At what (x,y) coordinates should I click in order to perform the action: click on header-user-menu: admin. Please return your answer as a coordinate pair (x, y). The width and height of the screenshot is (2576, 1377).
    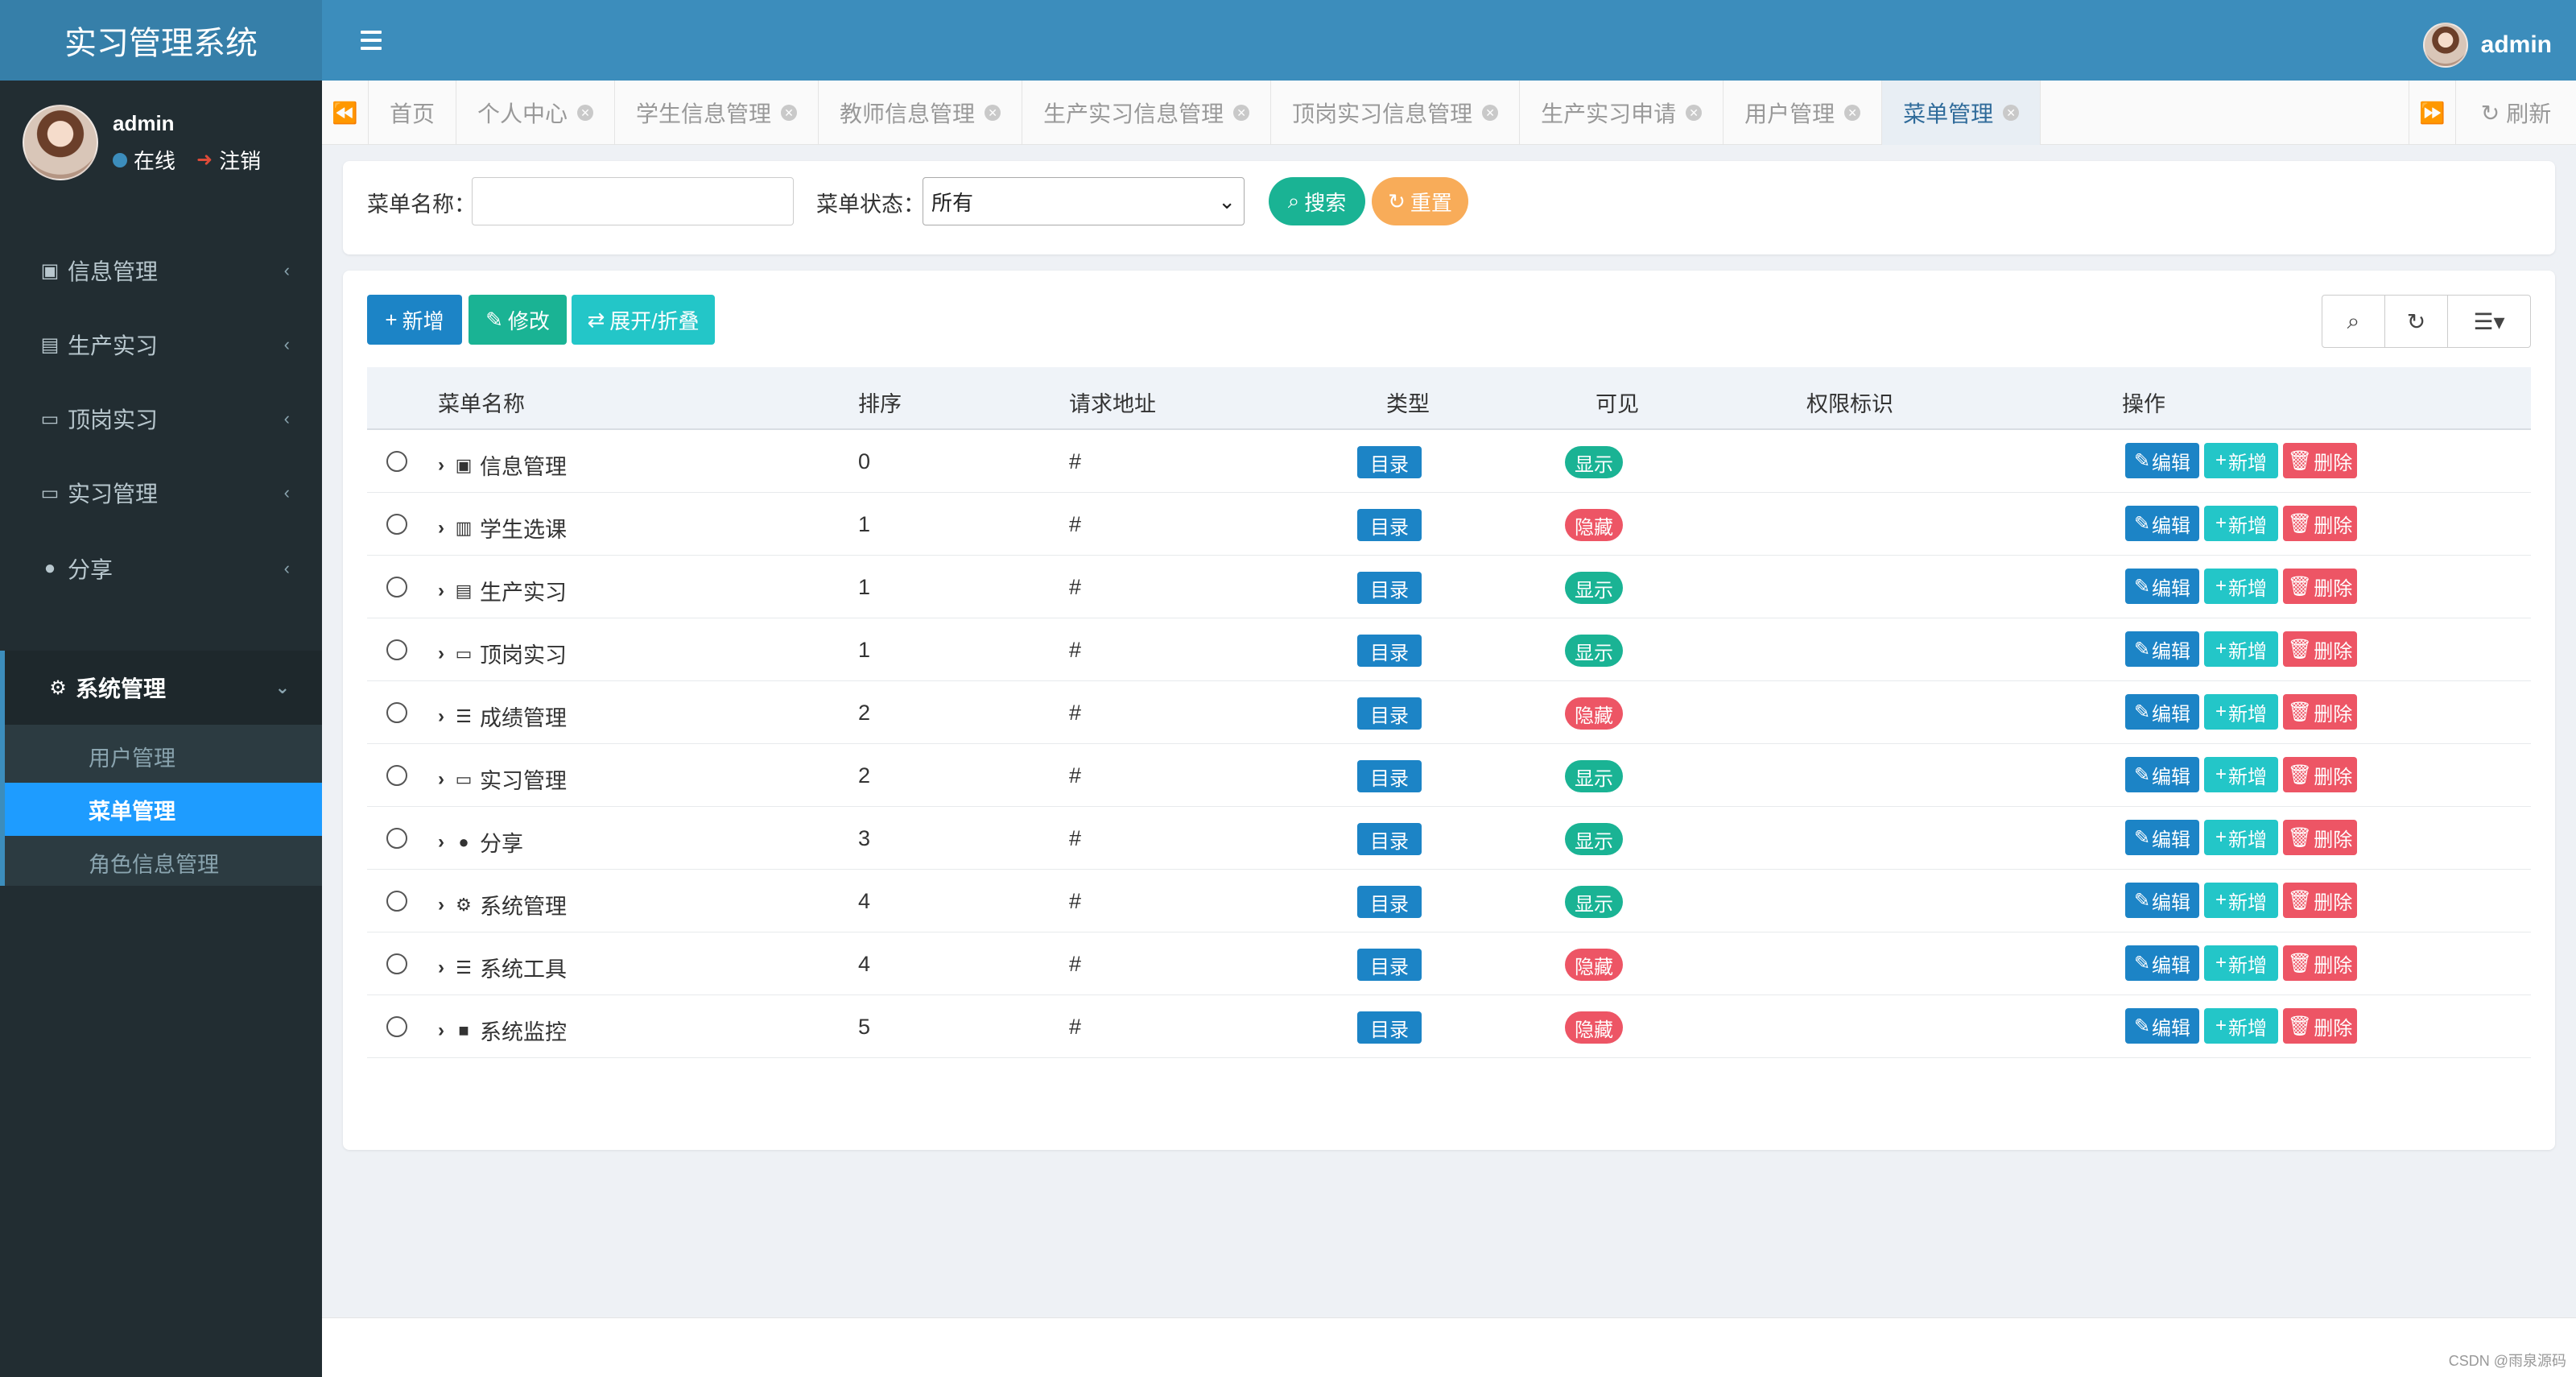
    Looking at the image, I should click on (2487, 45).